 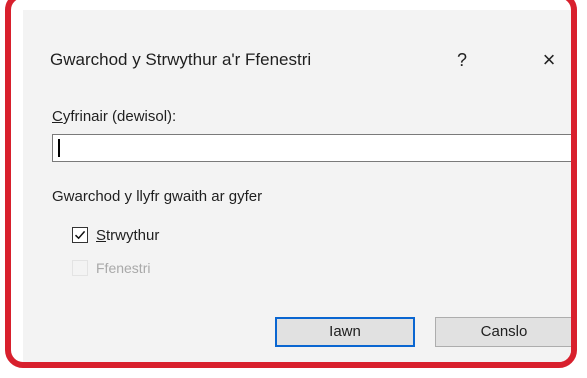 What do you see at coordinates (57, 116) in the screenshot?
I see `password-label-mnemonic: C` at bounding box center [57, 116].